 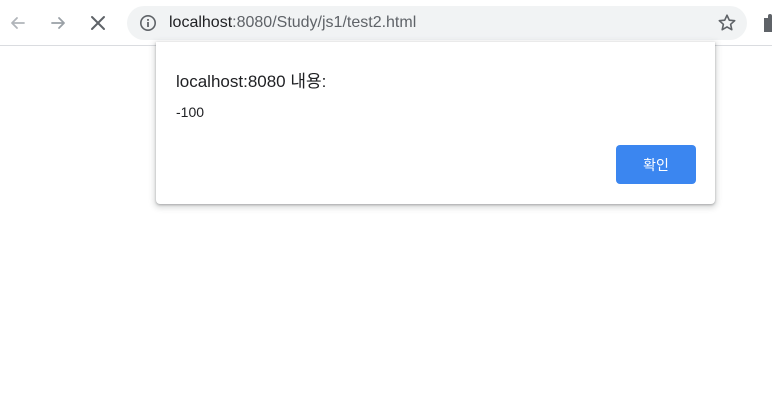 What do you see at coordinates (190, 112) in the screenshot?
I see `dialog-message: -100` at bounding box center [190, 112].